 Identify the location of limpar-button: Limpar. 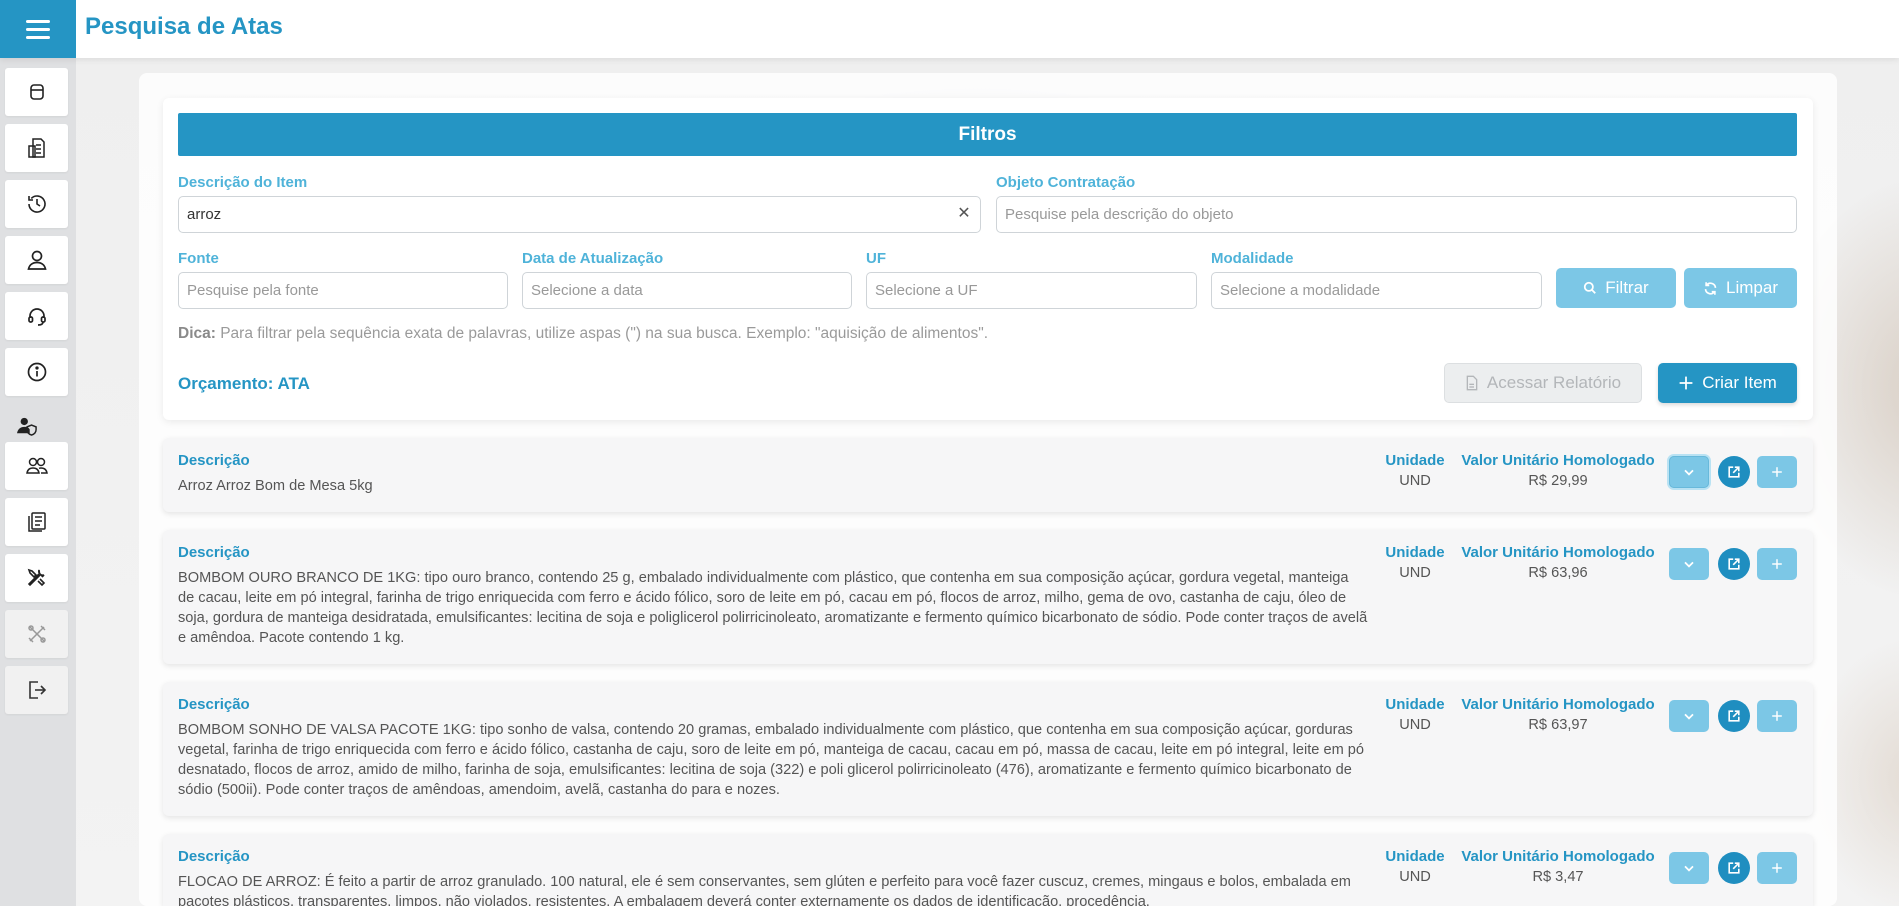
(1740, 288).